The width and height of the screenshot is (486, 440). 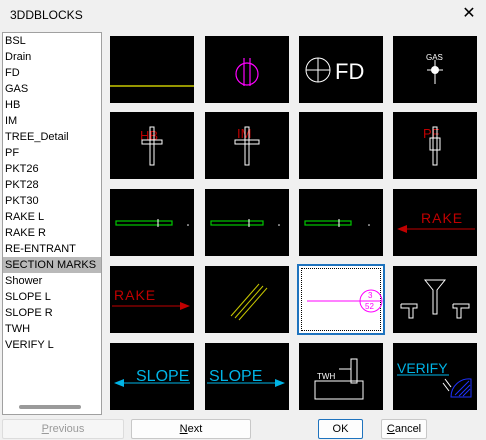 I want to click on block-thumbnail-pkt26, so click(x=152, y=222).